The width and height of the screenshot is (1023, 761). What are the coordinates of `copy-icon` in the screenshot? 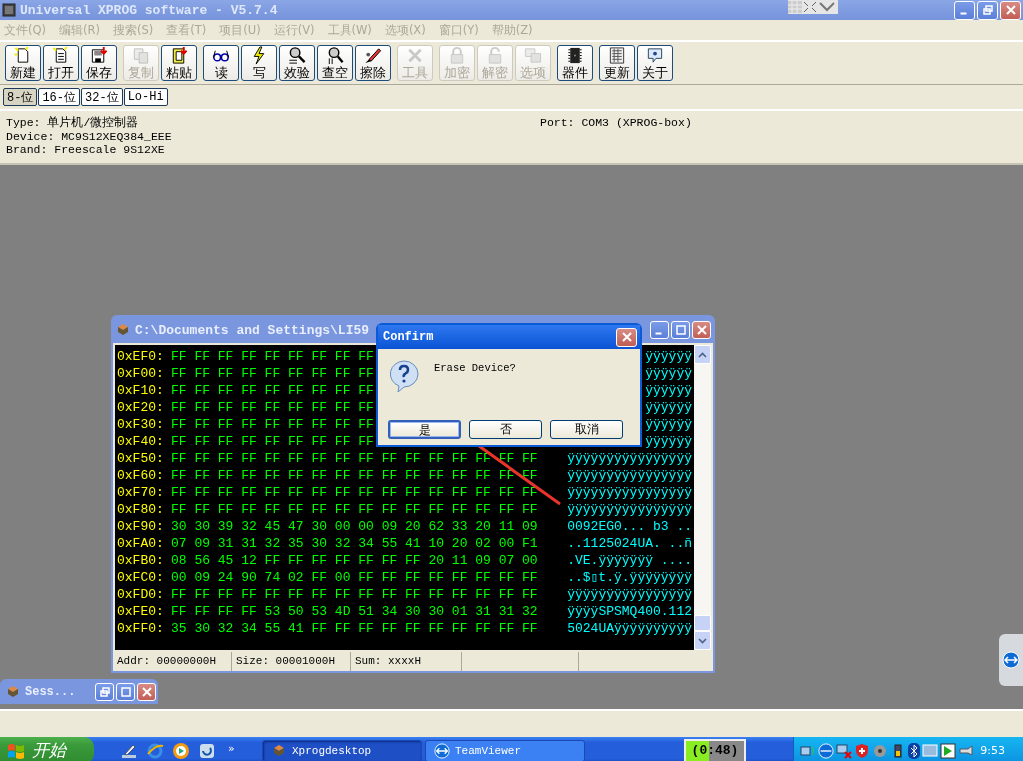 It's located at (141, 55).